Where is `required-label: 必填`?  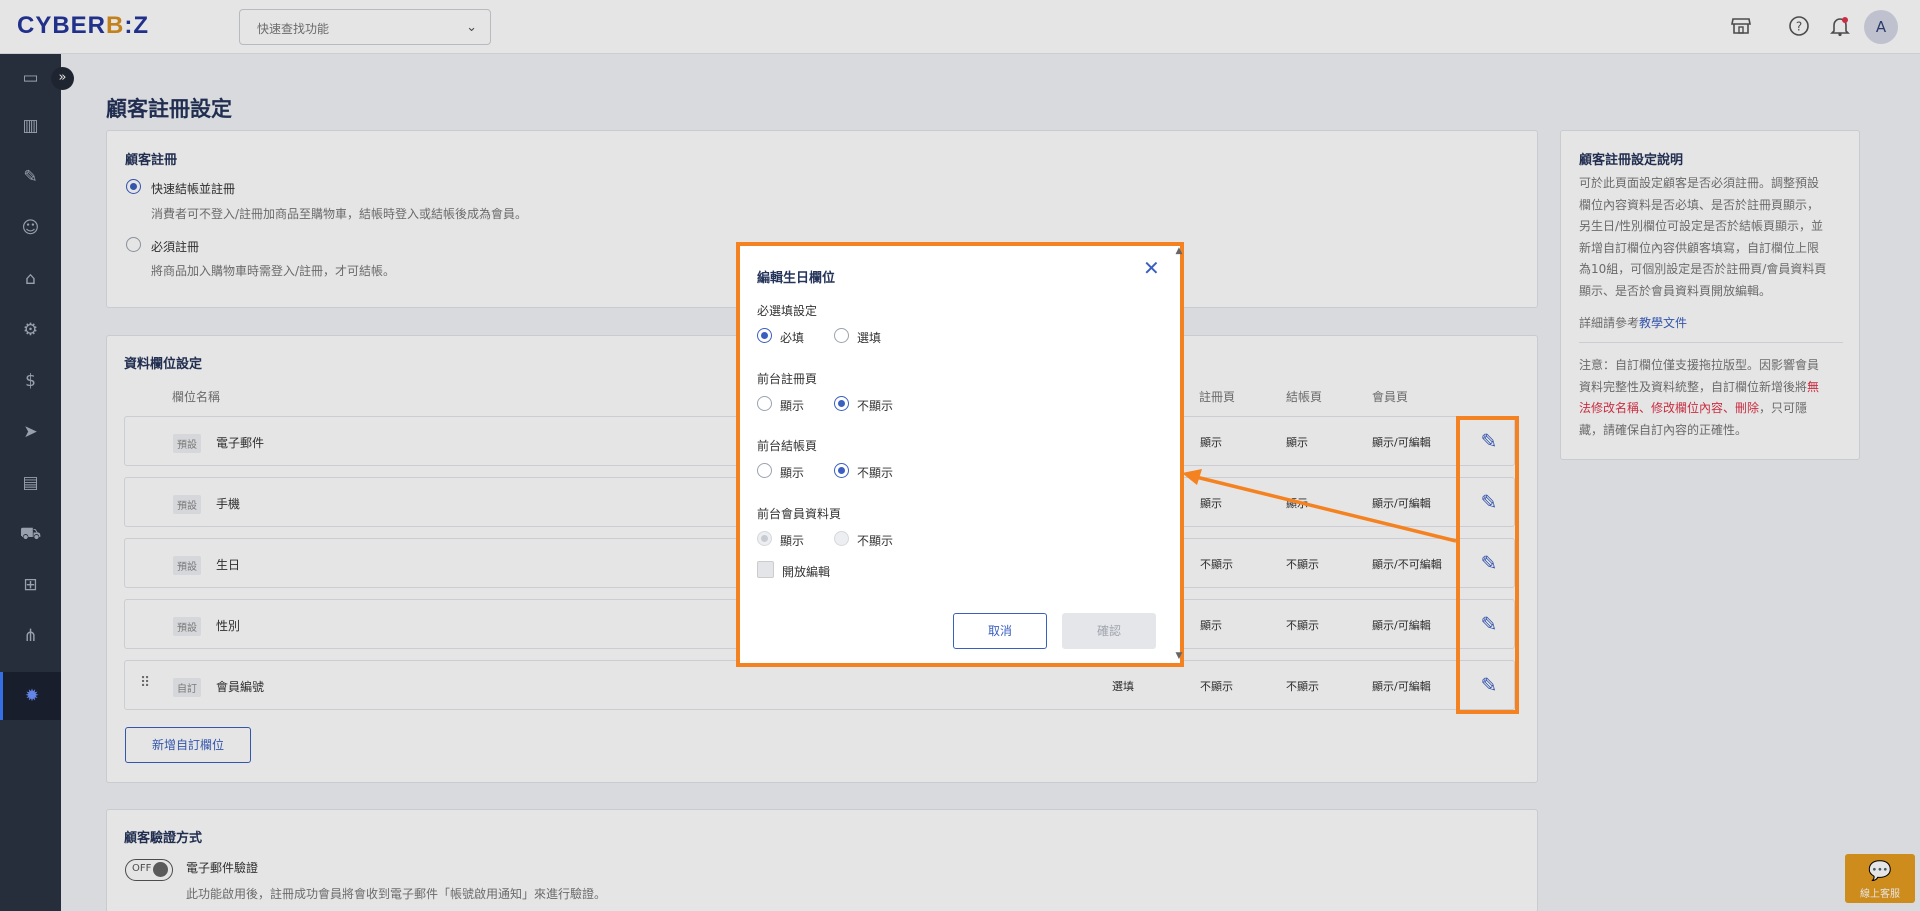
required-label: 必填 is located at coordinates (792, 338).